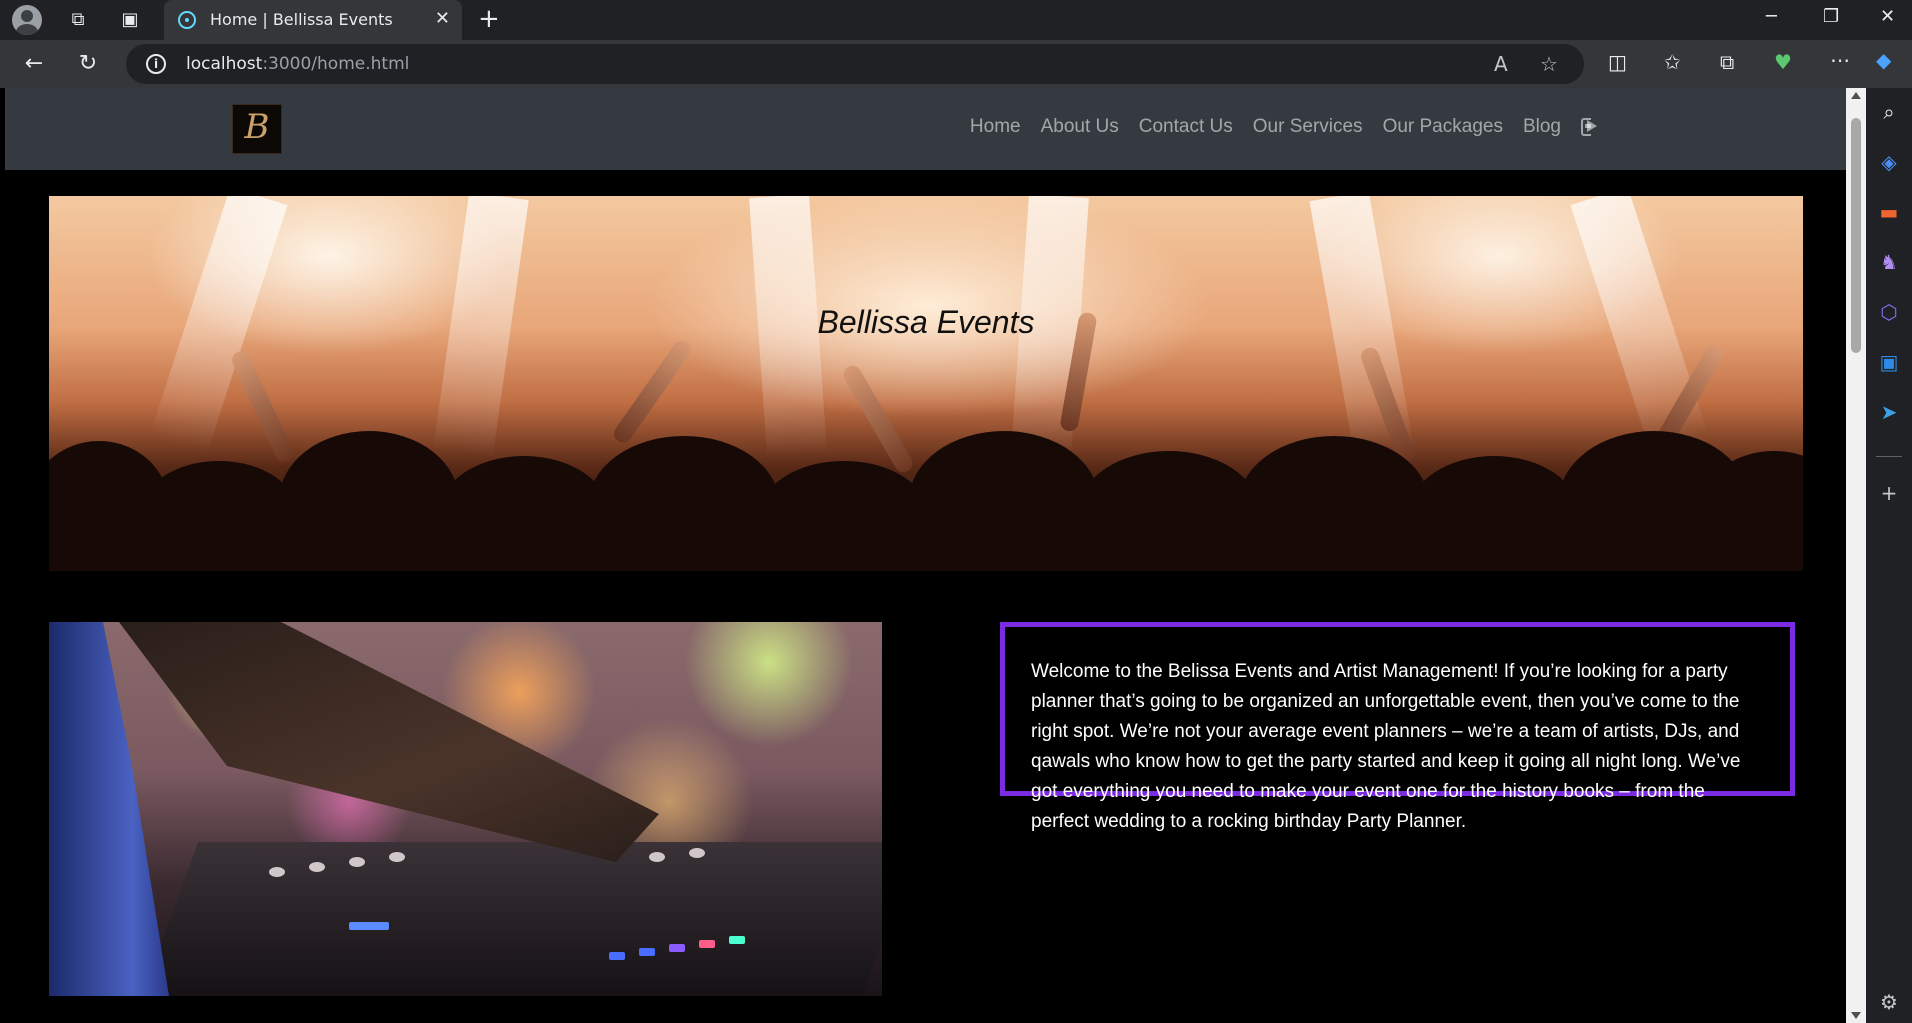 This screenshot has width=1912, height=1023. What do you see at coordinates (88, 64) in the screenshot?
I see `refresh-icon: ↻` at bounding box center [88, 64].